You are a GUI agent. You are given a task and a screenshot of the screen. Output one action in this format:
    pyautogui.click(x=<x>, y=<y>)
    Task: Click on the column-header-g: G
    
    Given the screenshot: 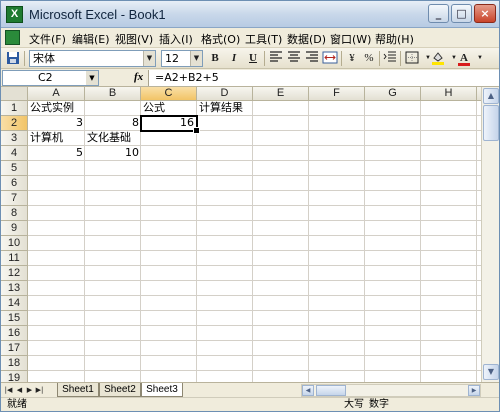 What is the action you would take?
    pyautogui.click(x=393, y=94)
    